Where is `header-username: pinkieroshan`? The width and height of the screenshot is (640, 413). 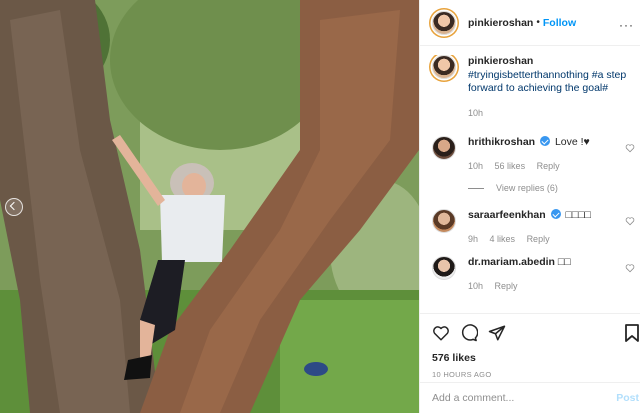
header-username: pinkieroshan is located at coordinates (500, 23).